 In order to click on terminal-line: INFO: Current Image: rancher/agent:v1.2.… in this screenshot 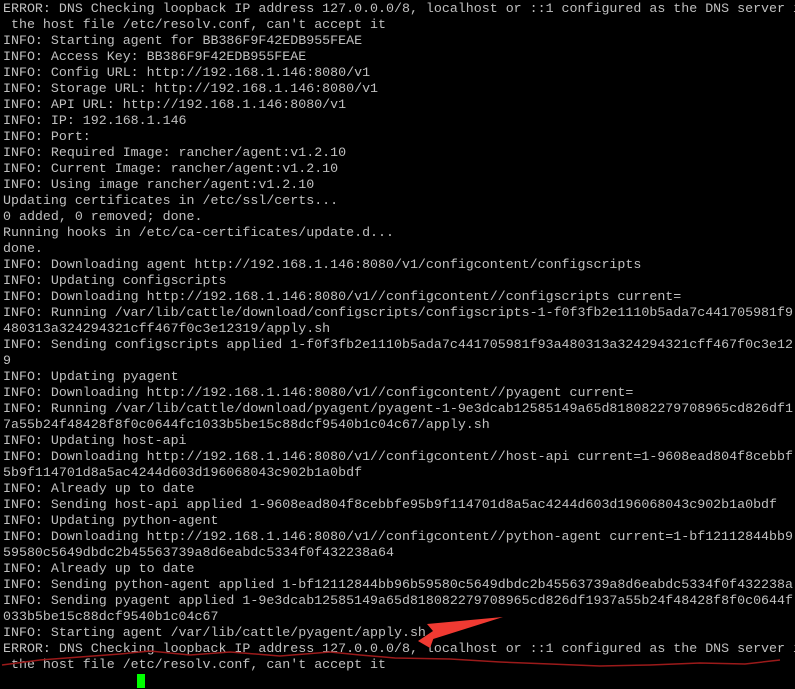, I will do `click(171, 168)`.